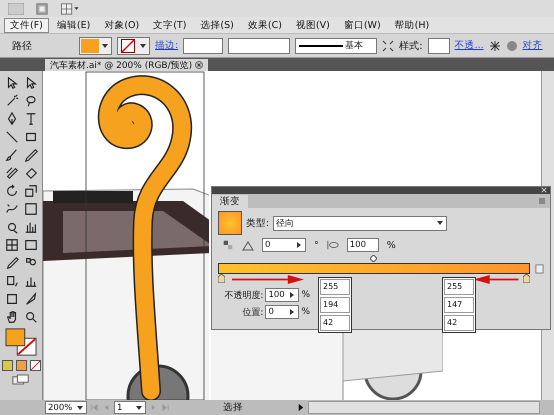 The height and width of the screenshot is (415, 554). Describe the element at coordinates (230, 201) in the screenshot. I see `gradient-panel-tab: 渐变` at that location.